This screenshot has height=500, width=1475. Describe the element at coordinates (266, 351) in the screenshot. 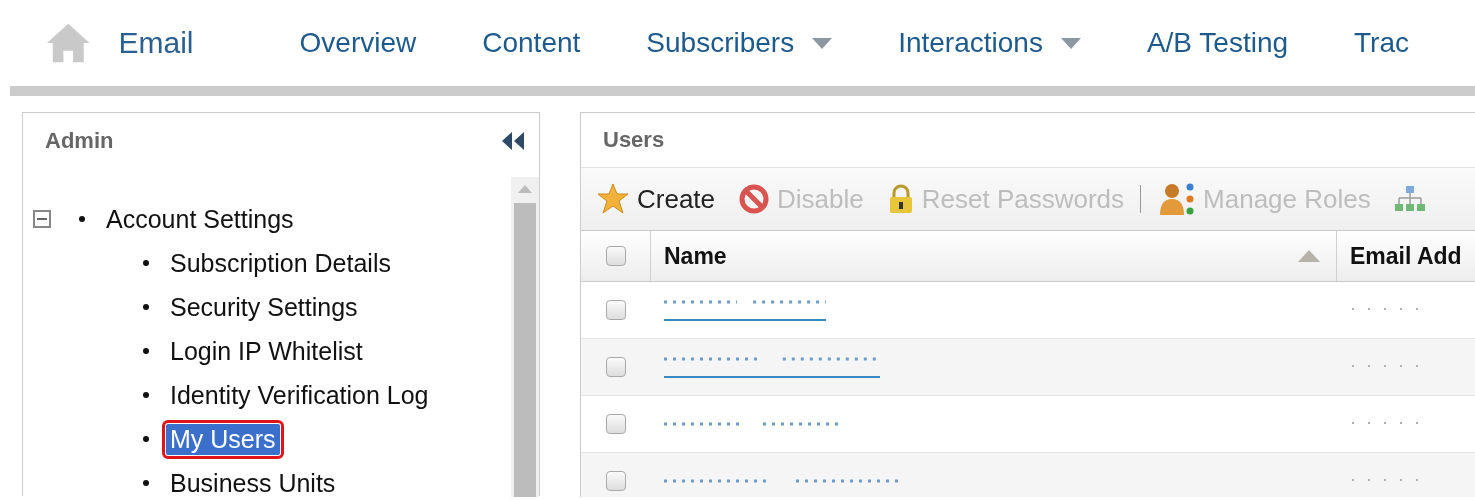

I see `tree-item: Login IP Whitelist` at that location.